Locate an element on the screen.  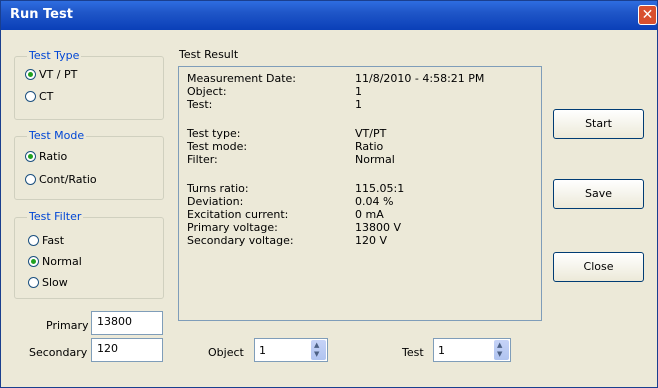
save-button: Save is located at coordinates (598, 194).